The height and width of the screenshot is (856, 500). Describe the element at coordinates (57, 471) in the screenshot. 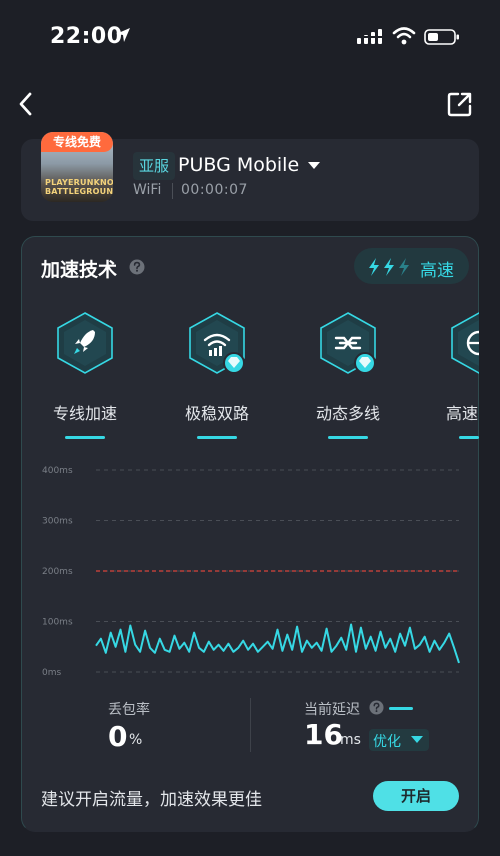

I see `y-tick-label: 400ms` at that location.